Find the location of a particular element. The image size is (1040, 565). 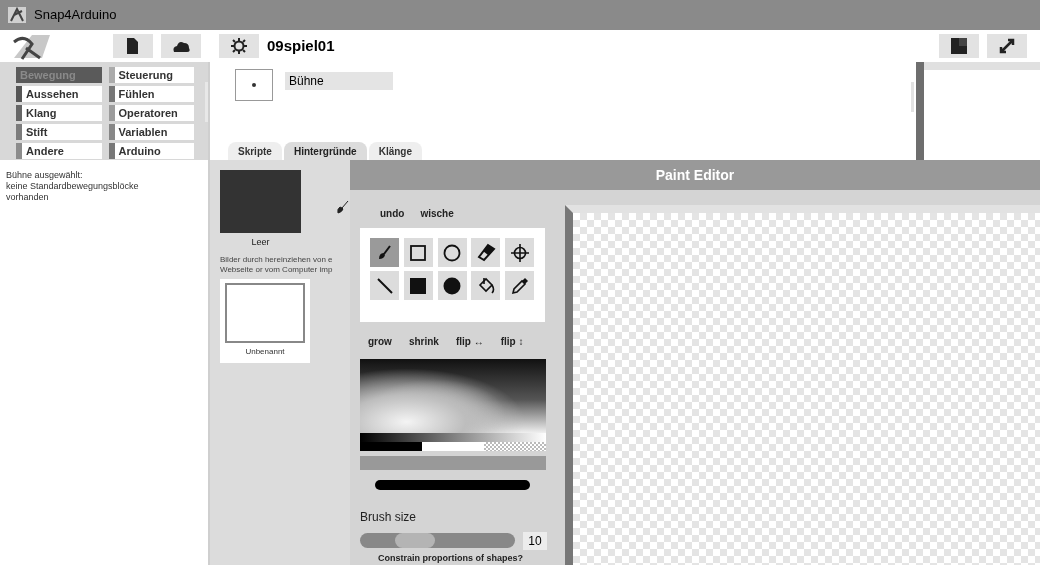

transparent-swatch is located at coordinates (515, 447).